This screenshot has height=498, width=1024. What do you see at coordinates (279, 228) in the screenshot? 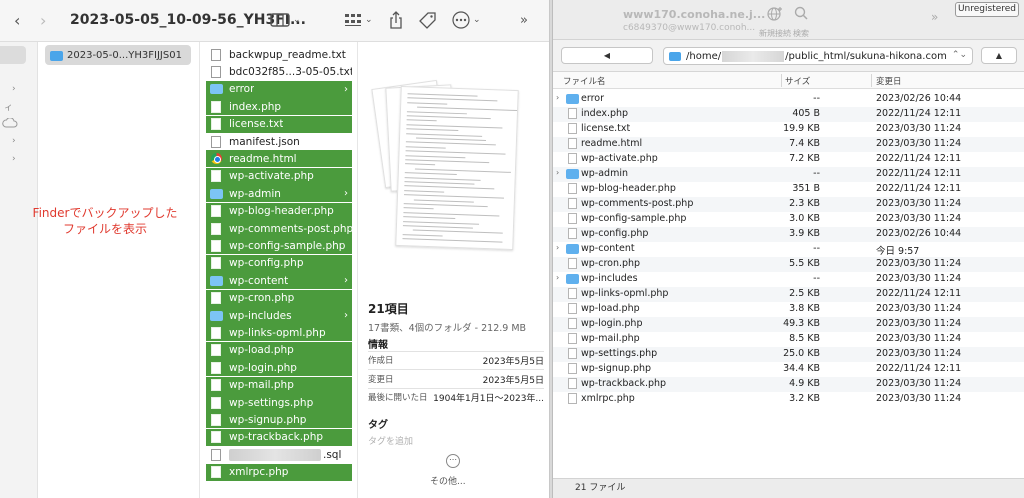
I see `finder-file-row: wp-comments-post.php` at bounding box center [279, 228].